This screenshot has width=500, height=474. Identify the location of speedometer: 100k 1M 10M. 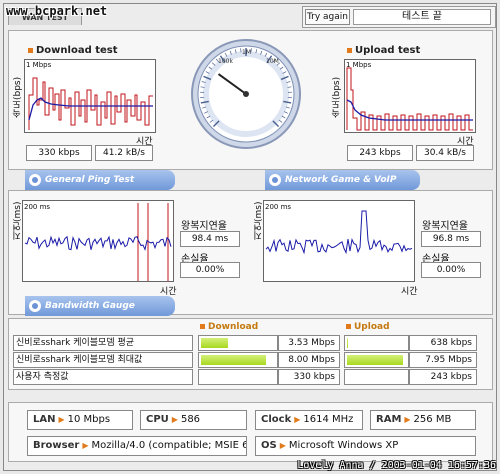
(246, 94).